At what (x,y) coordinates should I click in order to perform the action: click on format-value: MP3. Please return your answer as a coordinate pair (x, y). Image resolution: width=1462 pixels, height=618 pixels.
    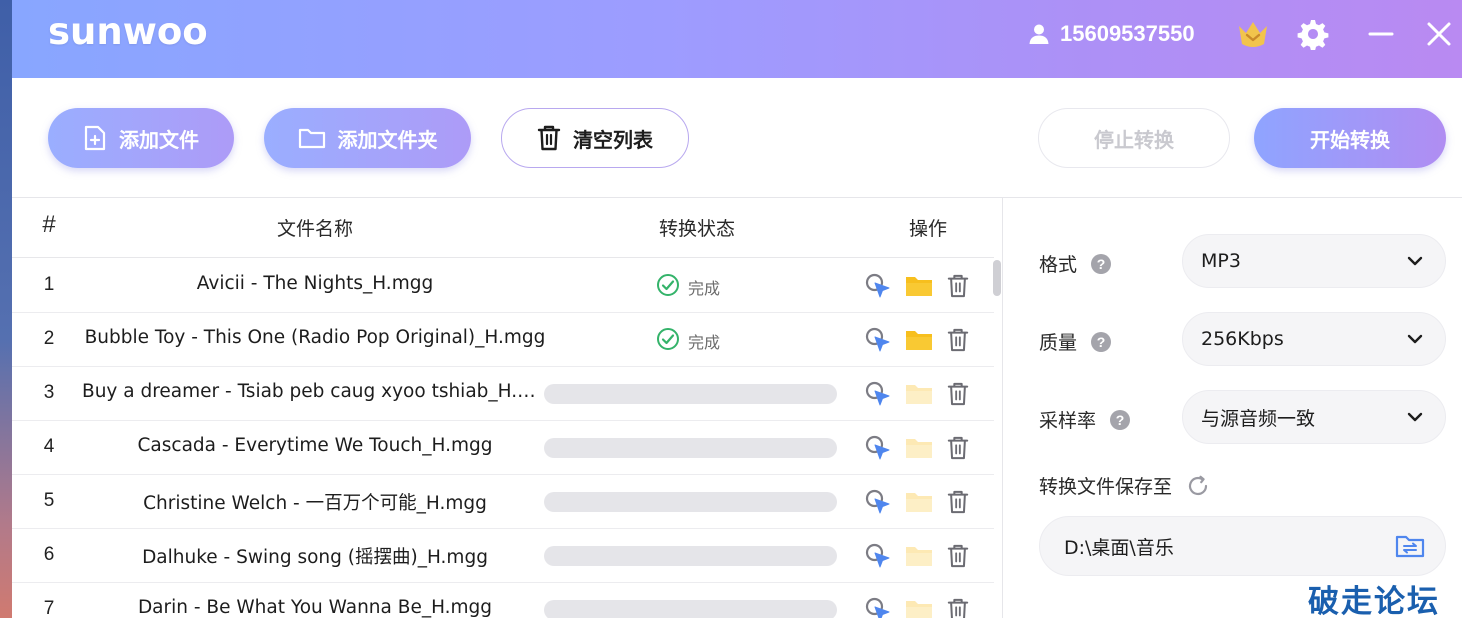
    Looking at the image, I should click on (1221, 261).